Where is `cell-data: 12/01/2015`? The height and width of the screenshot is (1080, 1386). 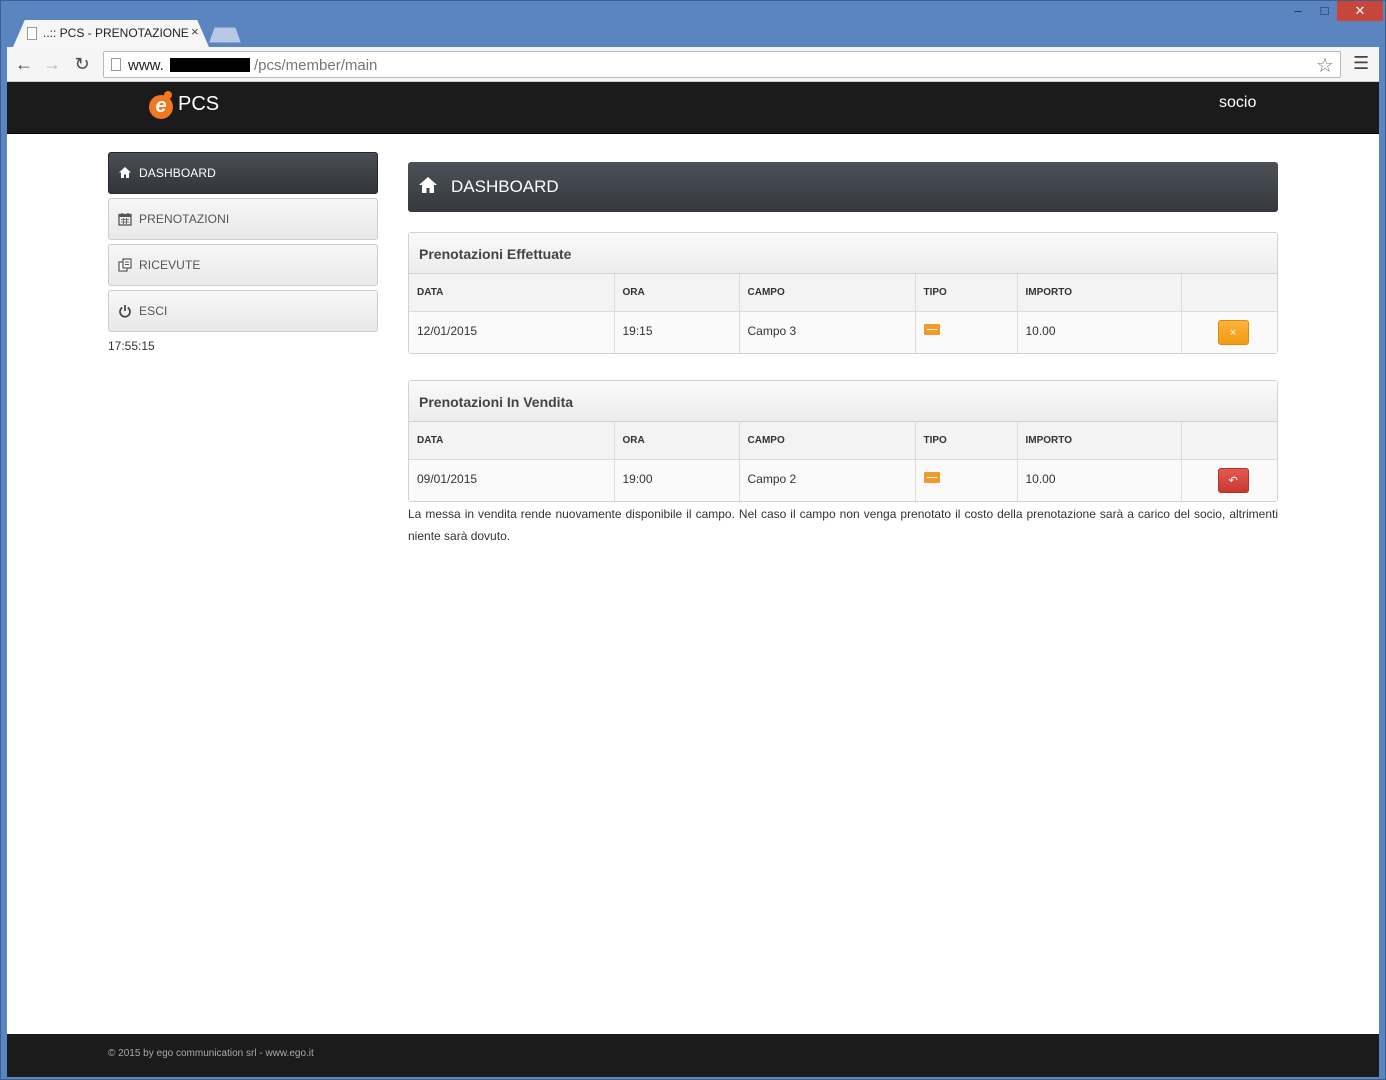 cell-data: 12/01/2015 is located at coordinates (512, 332).